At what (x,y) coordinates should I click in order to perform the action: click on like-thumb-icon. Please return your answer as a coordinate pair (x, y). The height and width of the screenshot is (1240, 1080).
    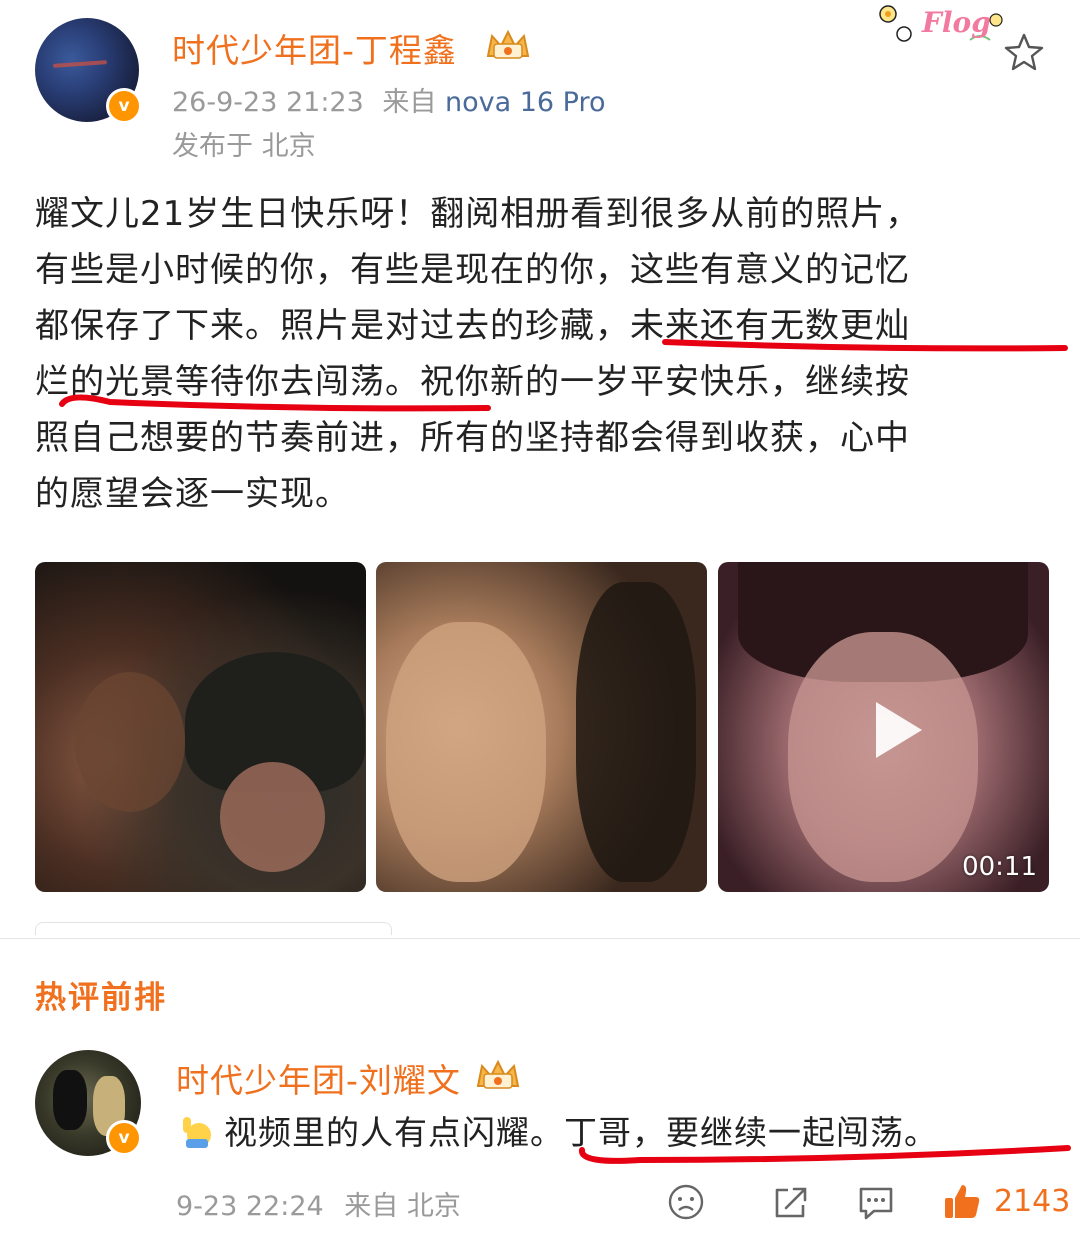
    Looking at the image, I should click on (962, 1202).